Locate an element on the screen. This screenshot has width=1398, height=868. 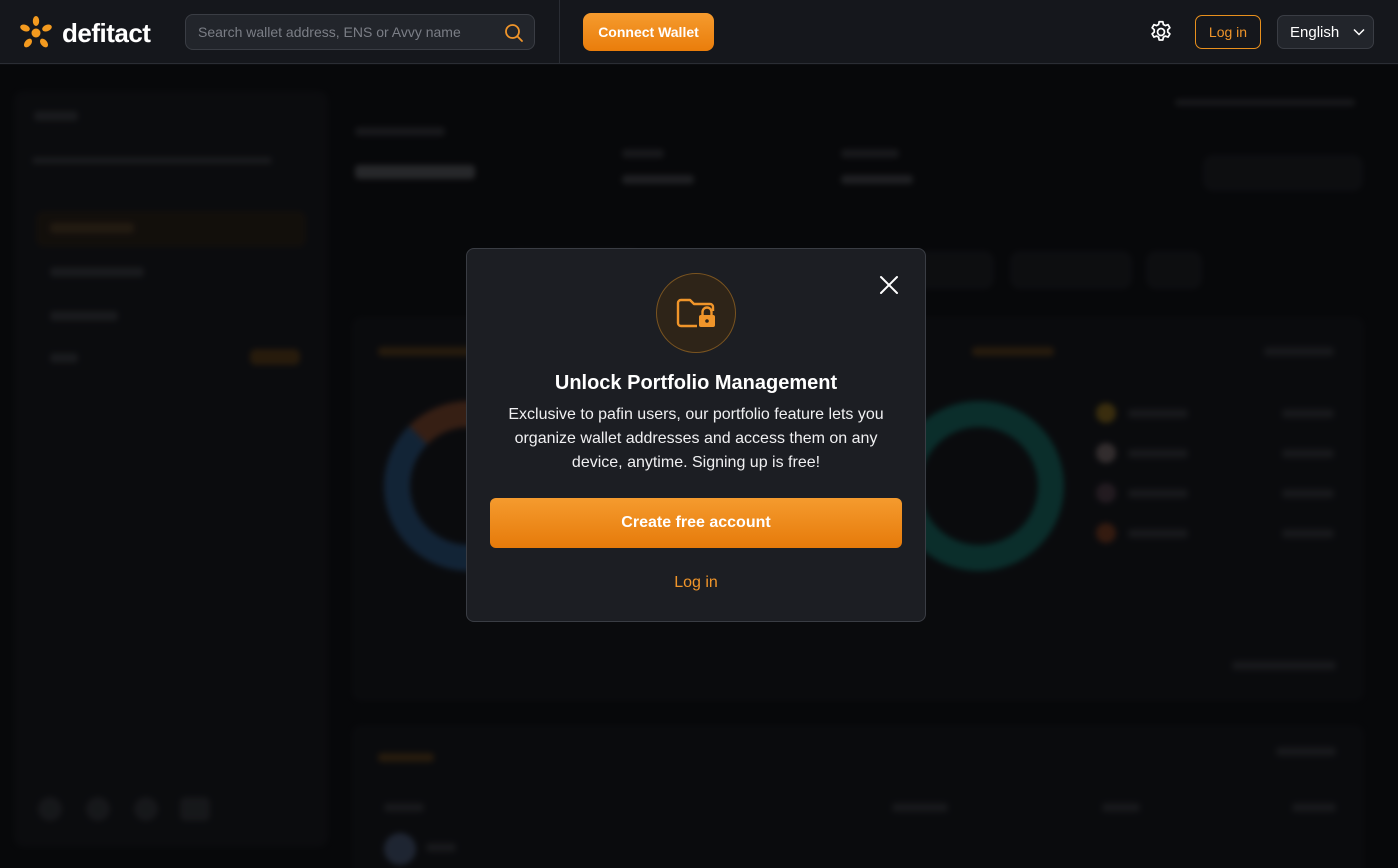
create-account-button: Create free account is located at coordinates (696, 523).